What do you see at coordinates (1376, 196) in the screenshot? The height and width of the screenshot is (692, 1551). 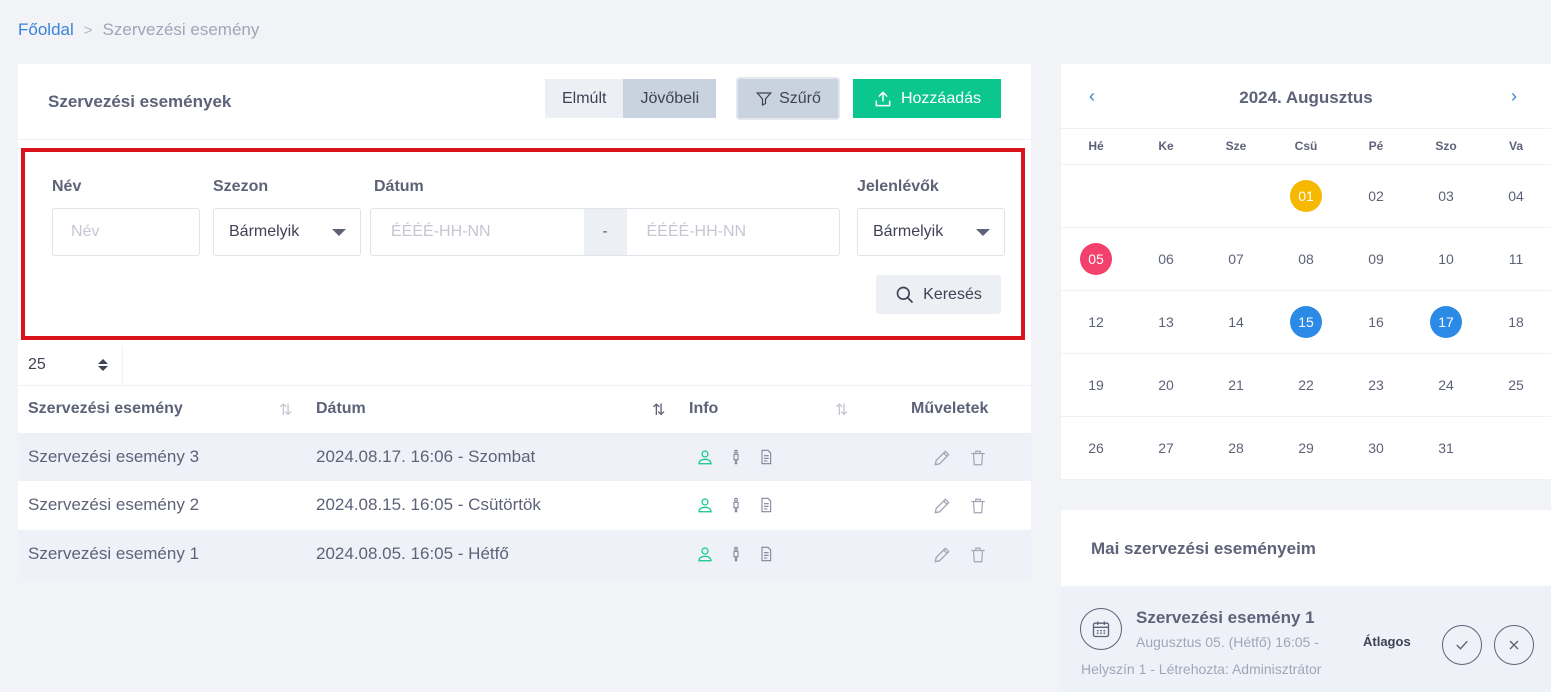 I see `calendar-day: 02` at bounding box center [1376, 196].